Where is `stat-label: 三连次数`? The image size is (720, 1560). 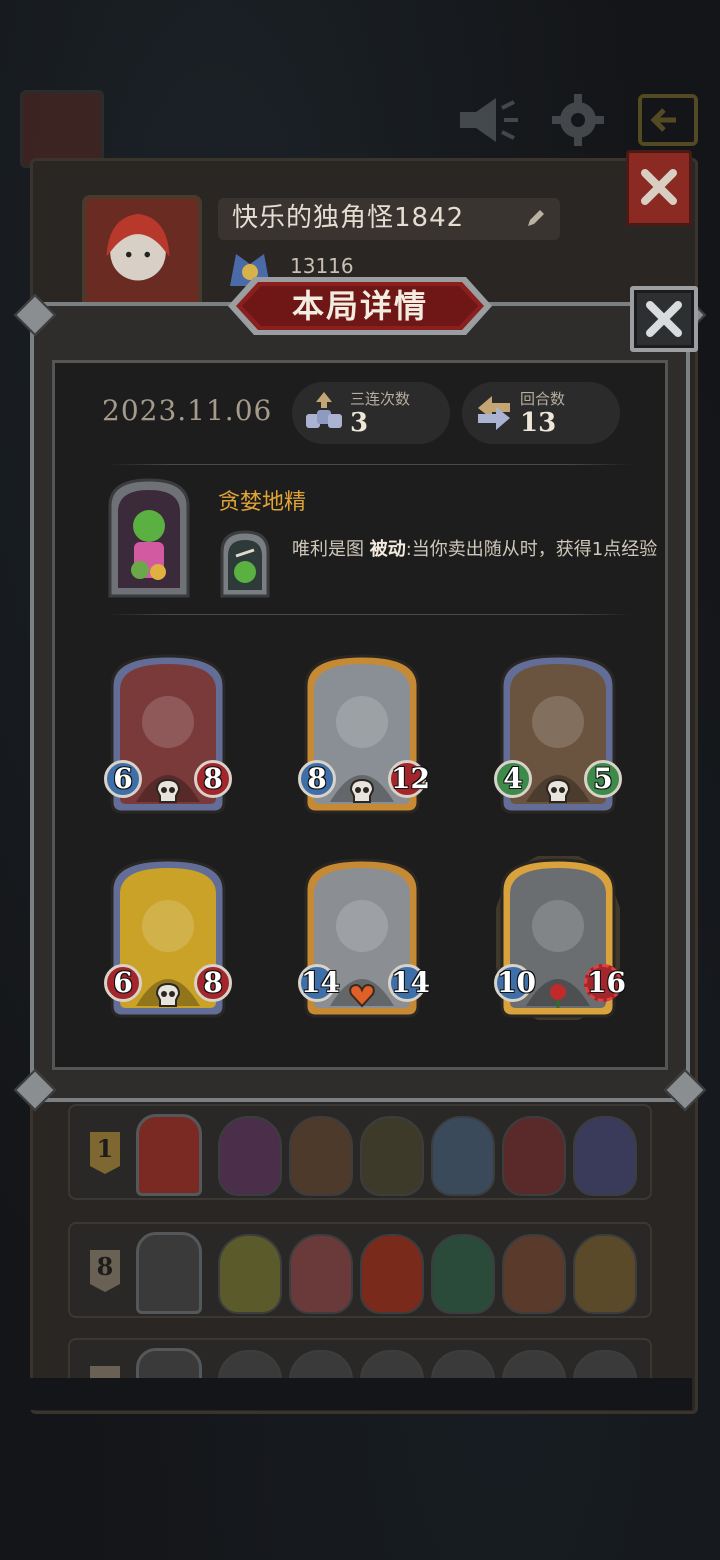 stat-label: 三连次数 is located at coordinates (380, 399).